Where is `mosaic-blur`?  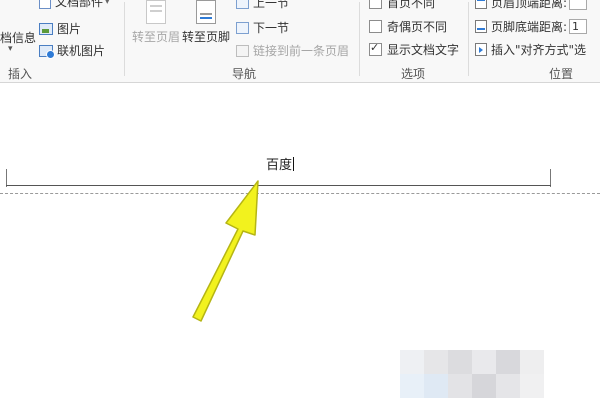
mosaic-blur is located at coordinates (472, 375).